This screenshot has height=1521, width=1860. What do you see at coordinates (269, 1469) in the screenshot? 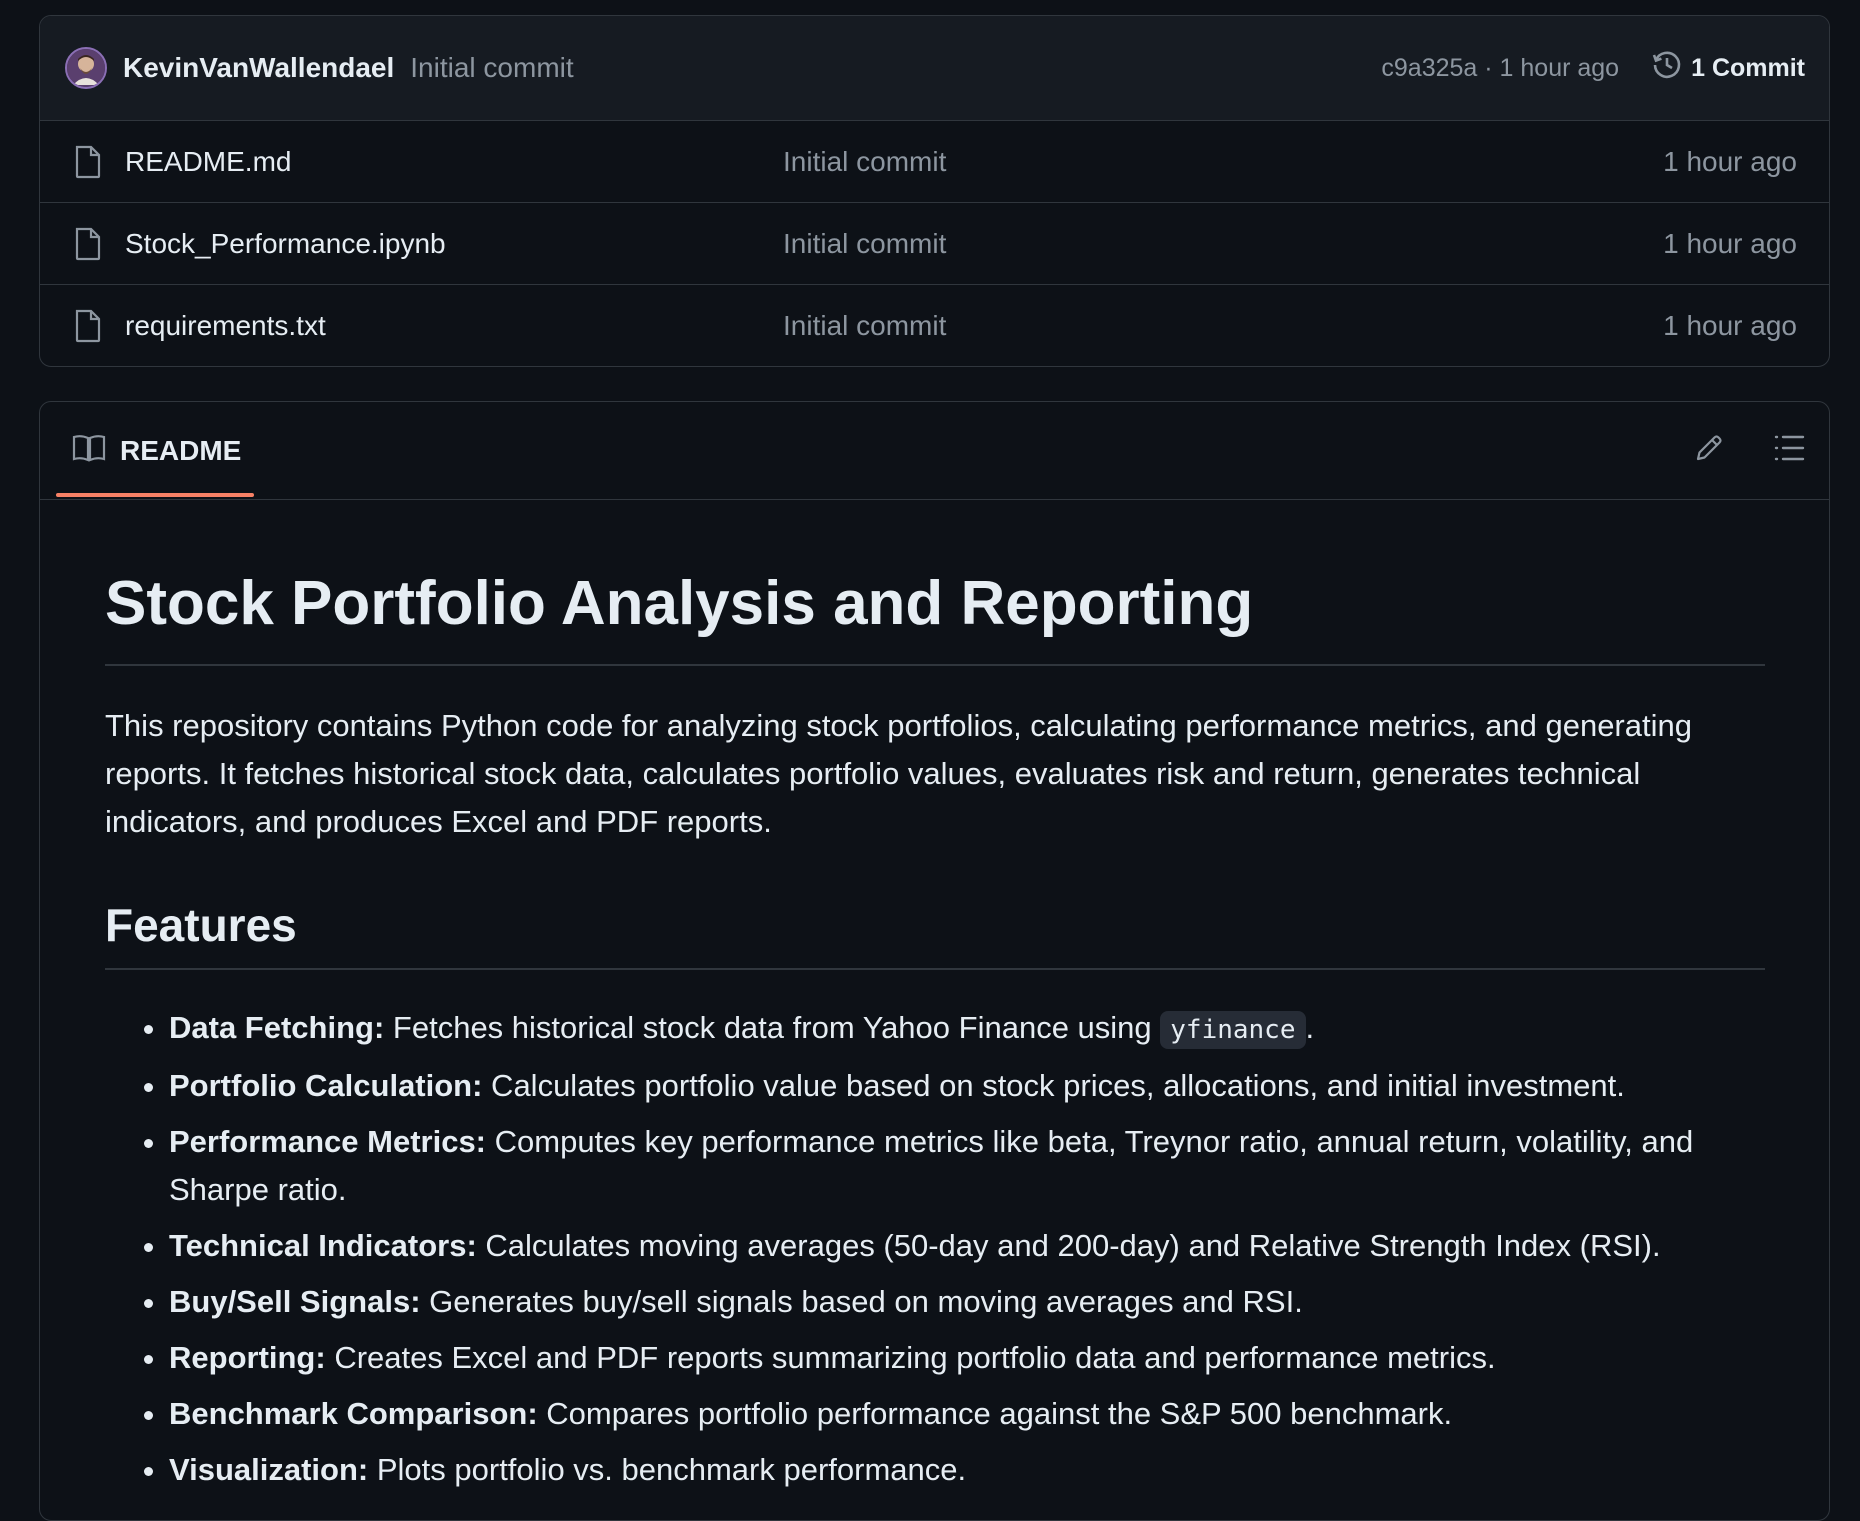
I see `feature-label: Visualization:` at bounding box center [269, 1469].